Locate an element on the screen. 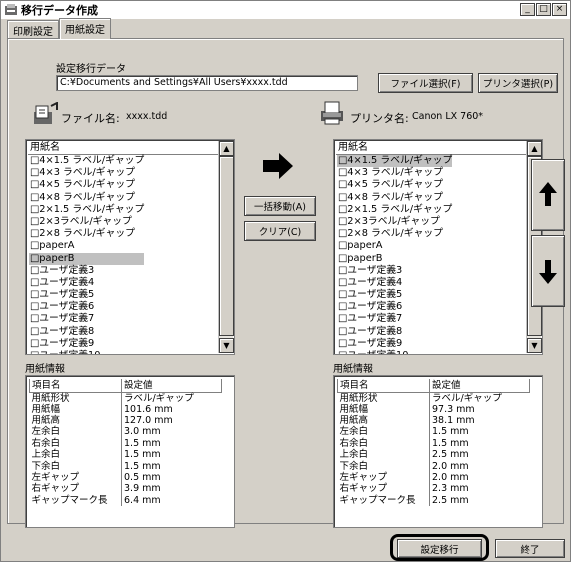  info-item-value: 2.5 mm is located at coordinates (450, 455).